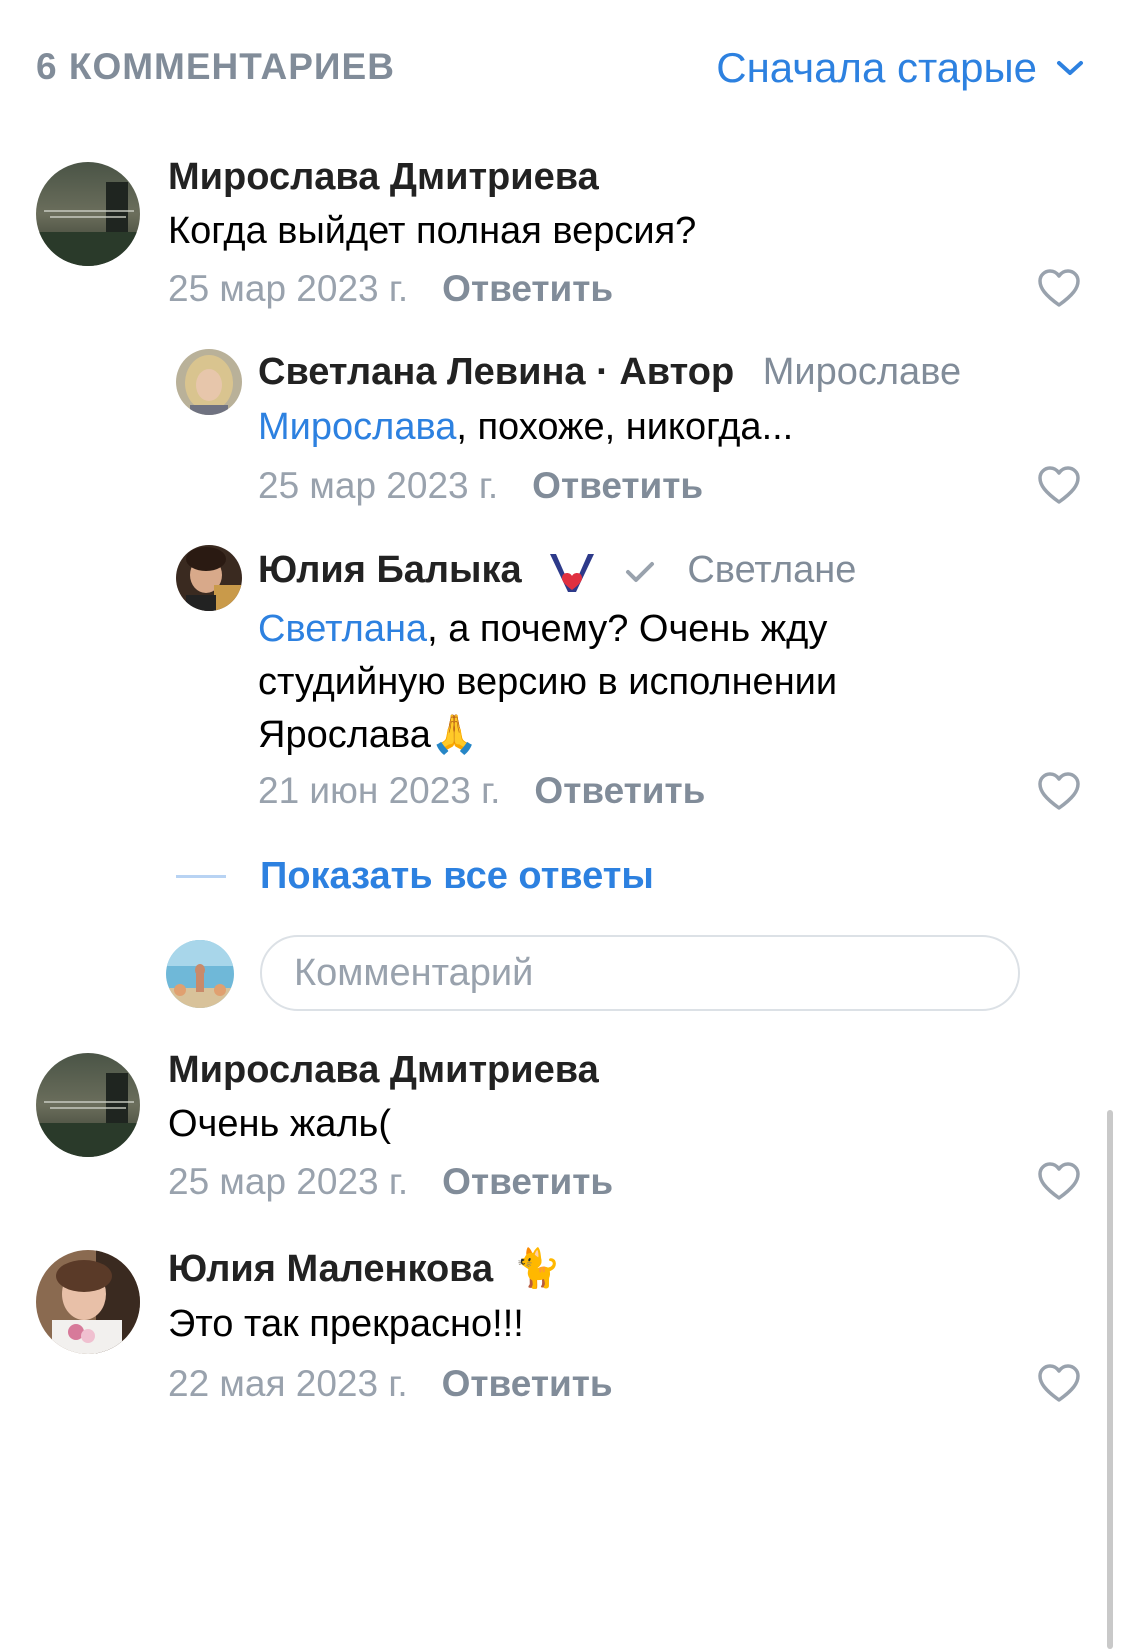 The width and height of the screenshot is (1125, 1649). What do you see at coordinates (201, 876) in the screenshot?
I see `thread-line` at bounding box center [201, 876].